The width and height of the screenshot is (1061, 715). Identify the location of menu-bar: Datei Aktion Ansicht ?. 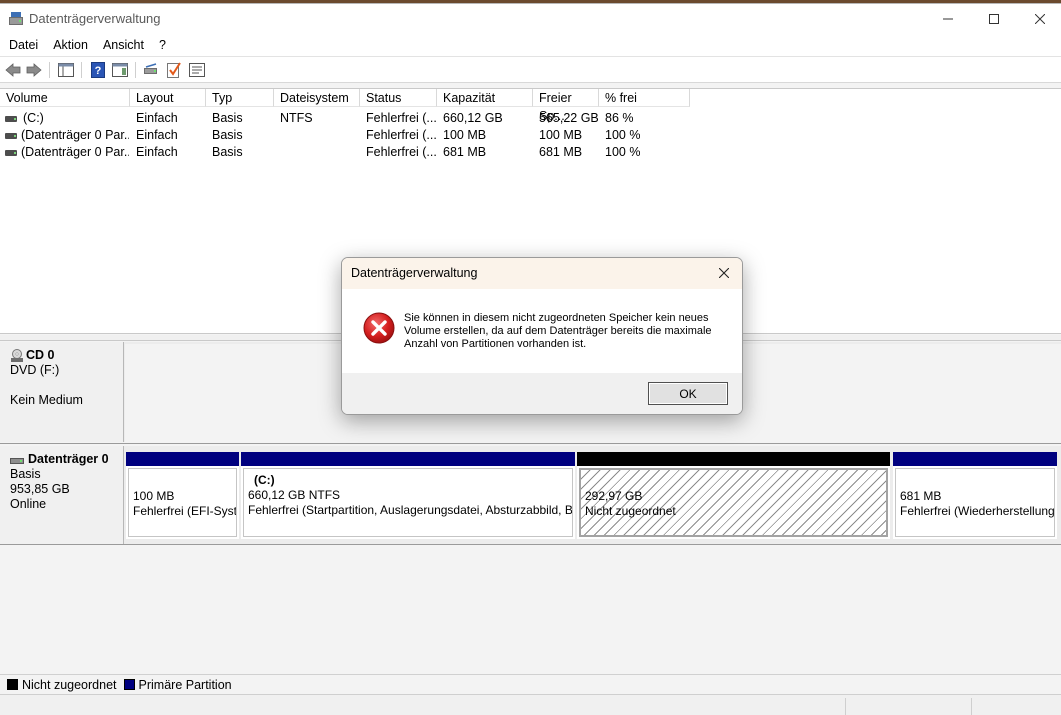
(530, 45).